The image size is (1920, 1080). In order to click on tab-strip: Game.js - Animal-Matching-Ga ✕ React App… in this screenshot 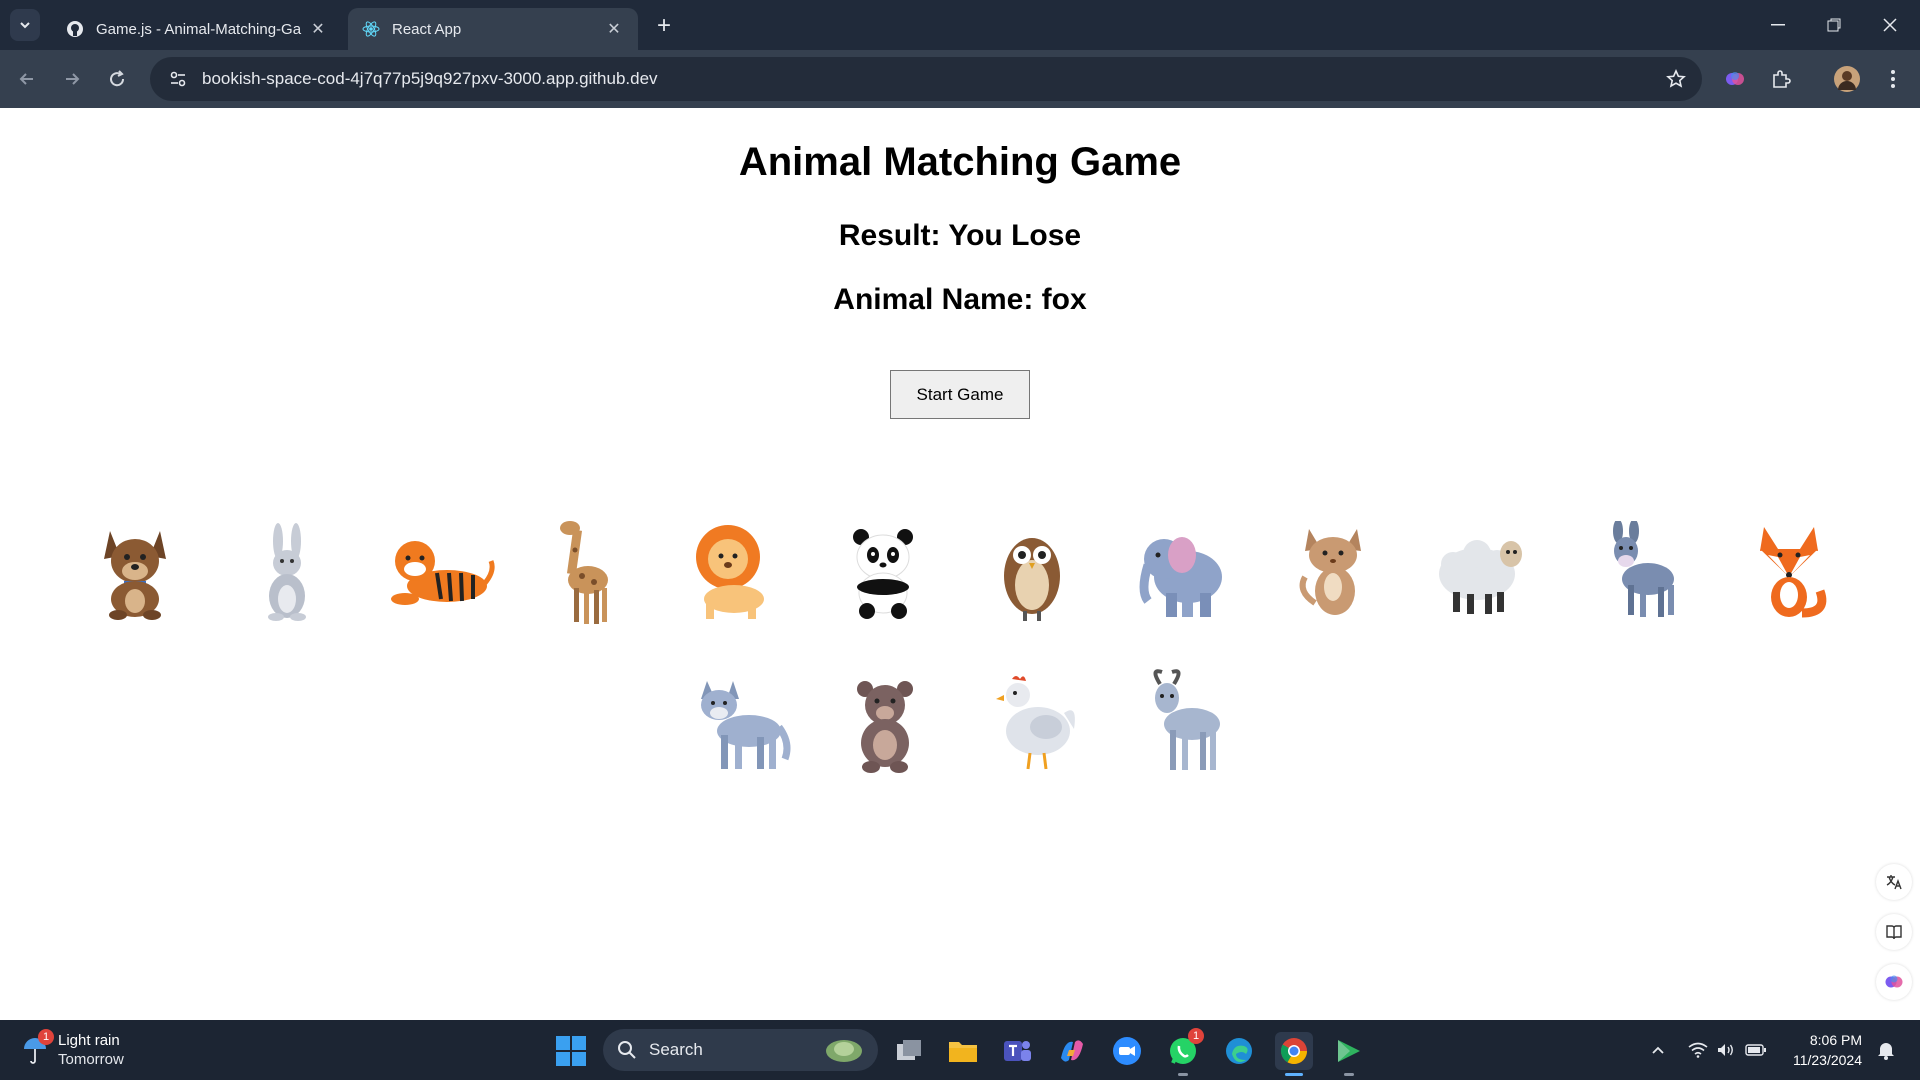, I will do `click(960, 25)`.